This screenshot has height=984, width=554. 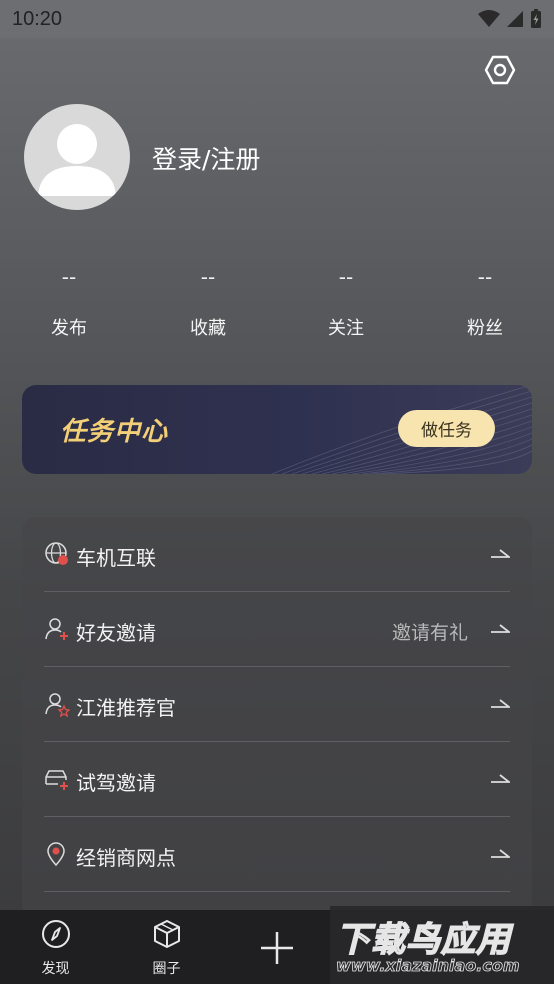 What do you see at coordinates (485, 328) in the screenshot?
I see `stat-label: 粉丝` at bounding box center [485, 328].